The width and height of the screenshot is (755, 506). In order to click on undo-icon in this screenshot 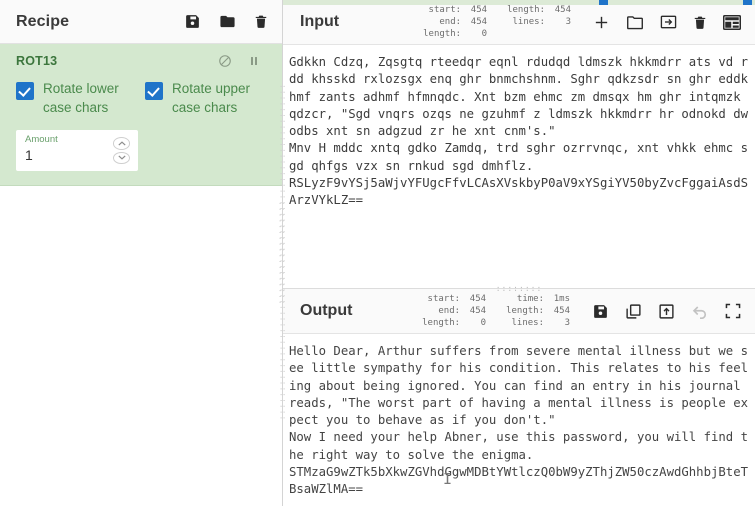, I will do `click(700, 311)`.